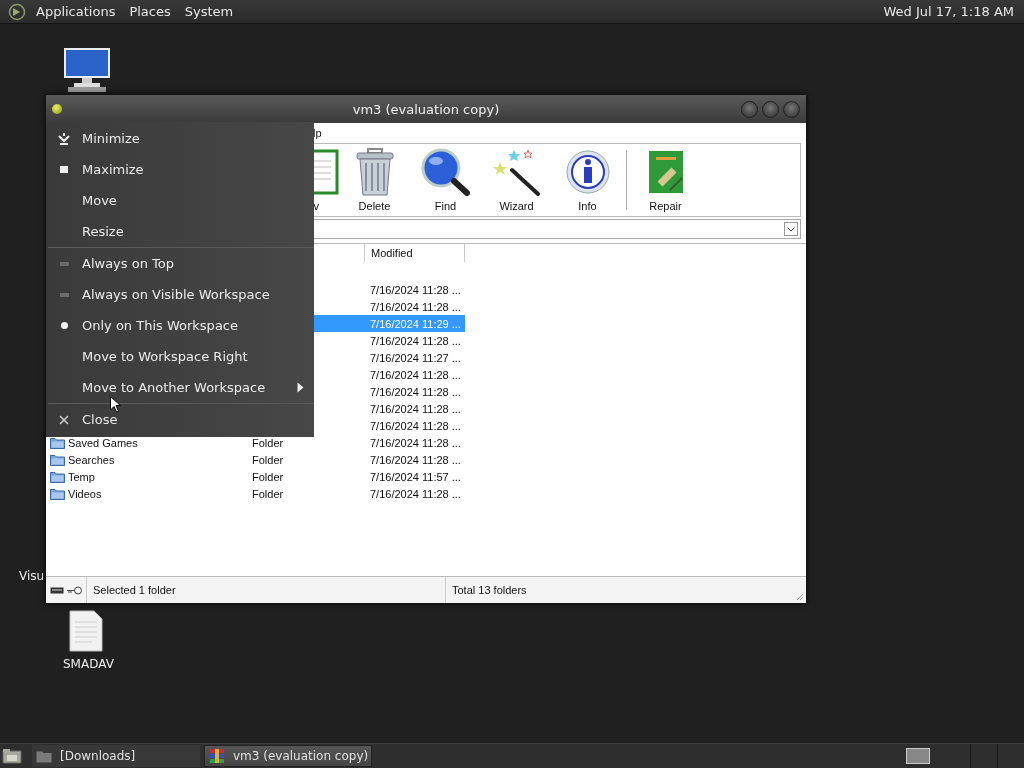 Image resolution: width=1024 pixels, height=768 pixels. I want to click on status-text: Selected 1 folder, so click(134, 590).